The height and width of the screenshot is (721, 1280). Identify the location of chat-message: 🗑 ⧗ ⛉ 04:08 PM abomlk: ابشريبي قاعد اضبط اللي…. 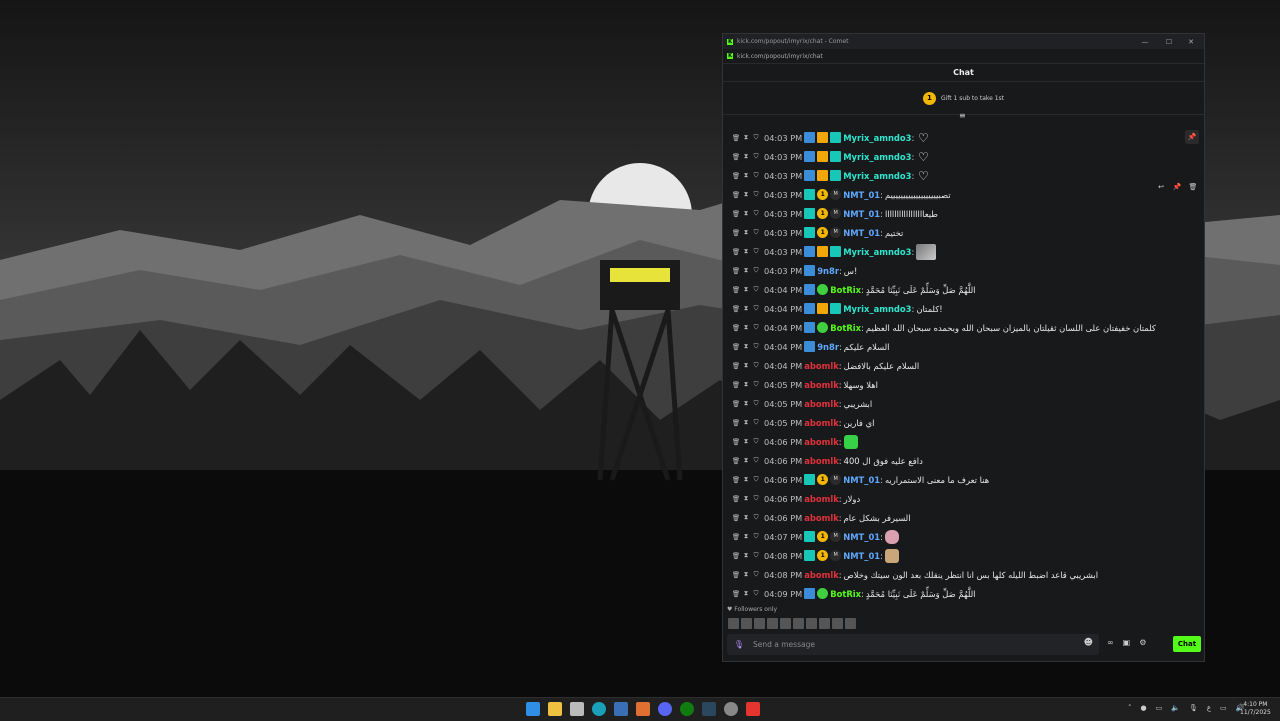
(958, 574).